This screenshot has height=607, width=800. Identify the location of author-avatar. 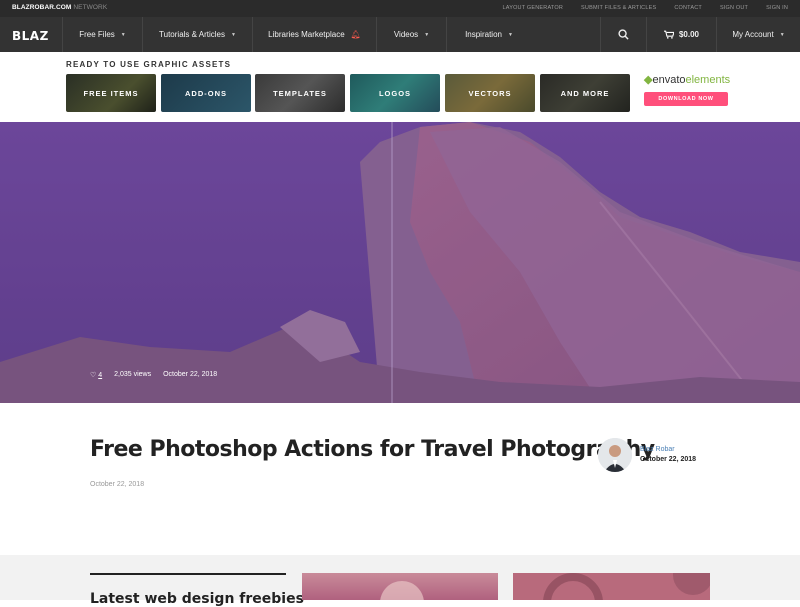
(615, 455).